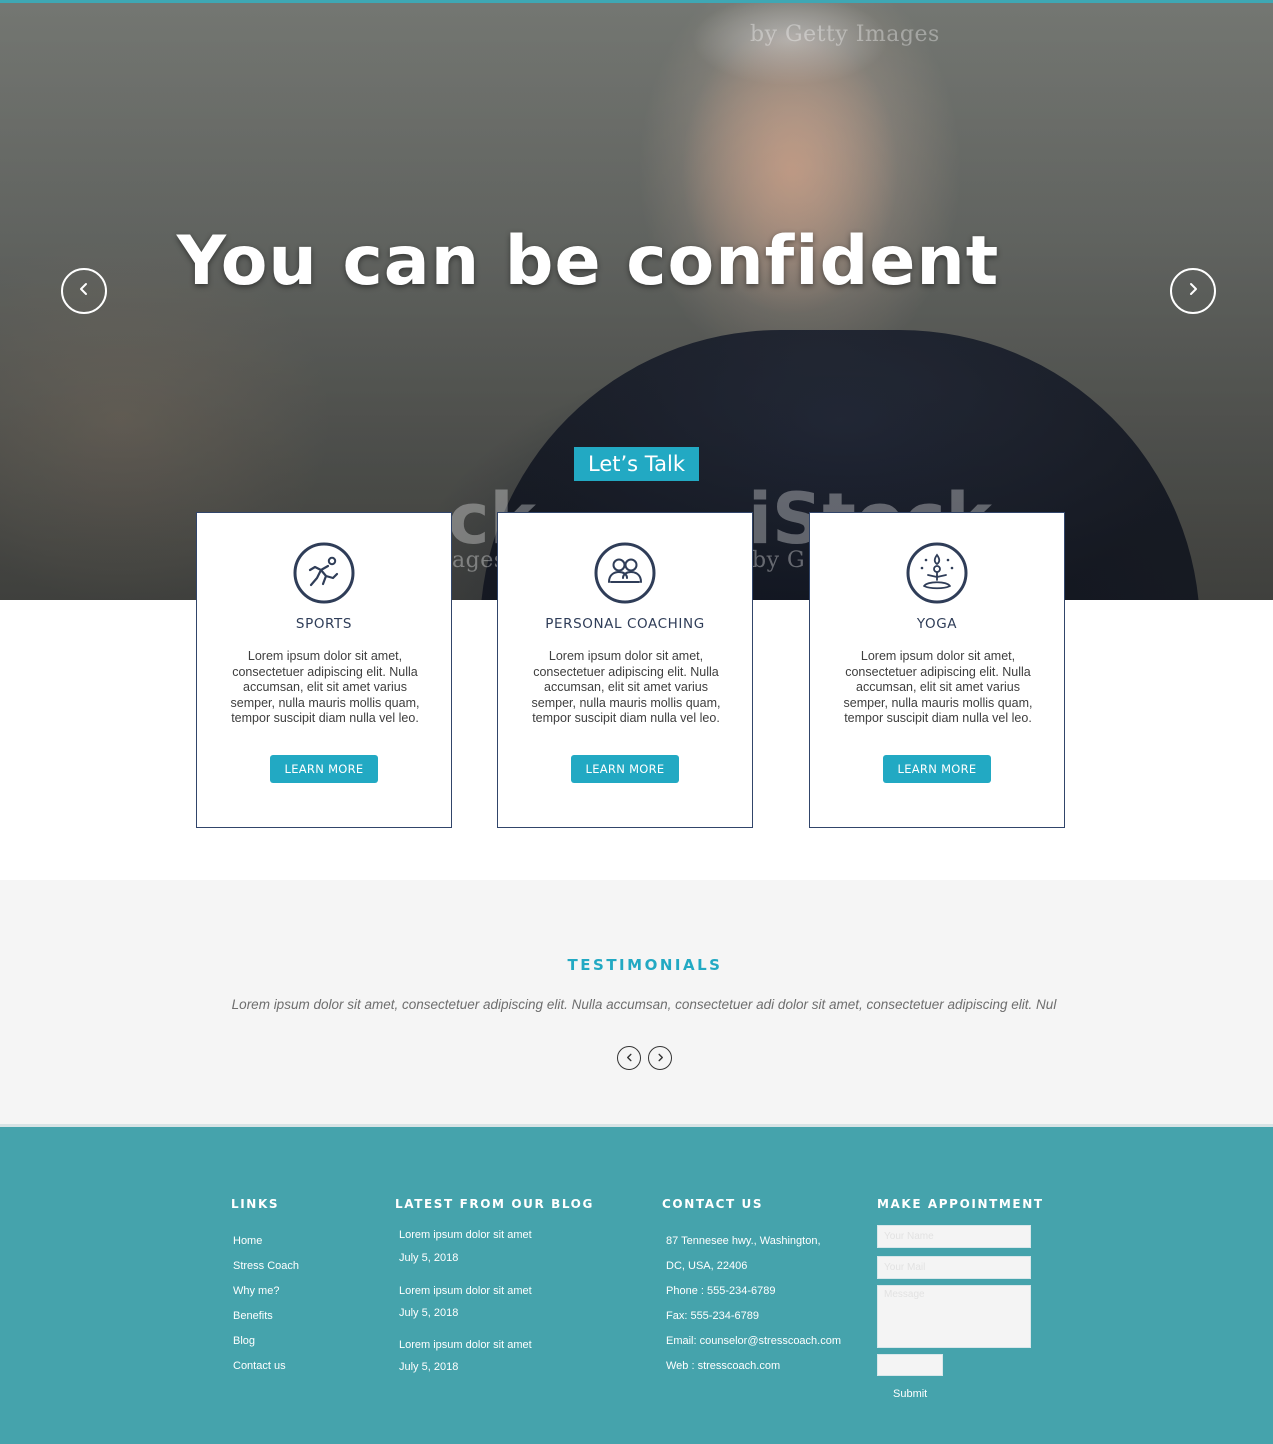 This screenshot has height=1444, width=1273. What do you see at coordinates (324, 769) in the screenshot?
I see `learn-more-button-sports: LEARN MORE` at bounding box center [324, 769].